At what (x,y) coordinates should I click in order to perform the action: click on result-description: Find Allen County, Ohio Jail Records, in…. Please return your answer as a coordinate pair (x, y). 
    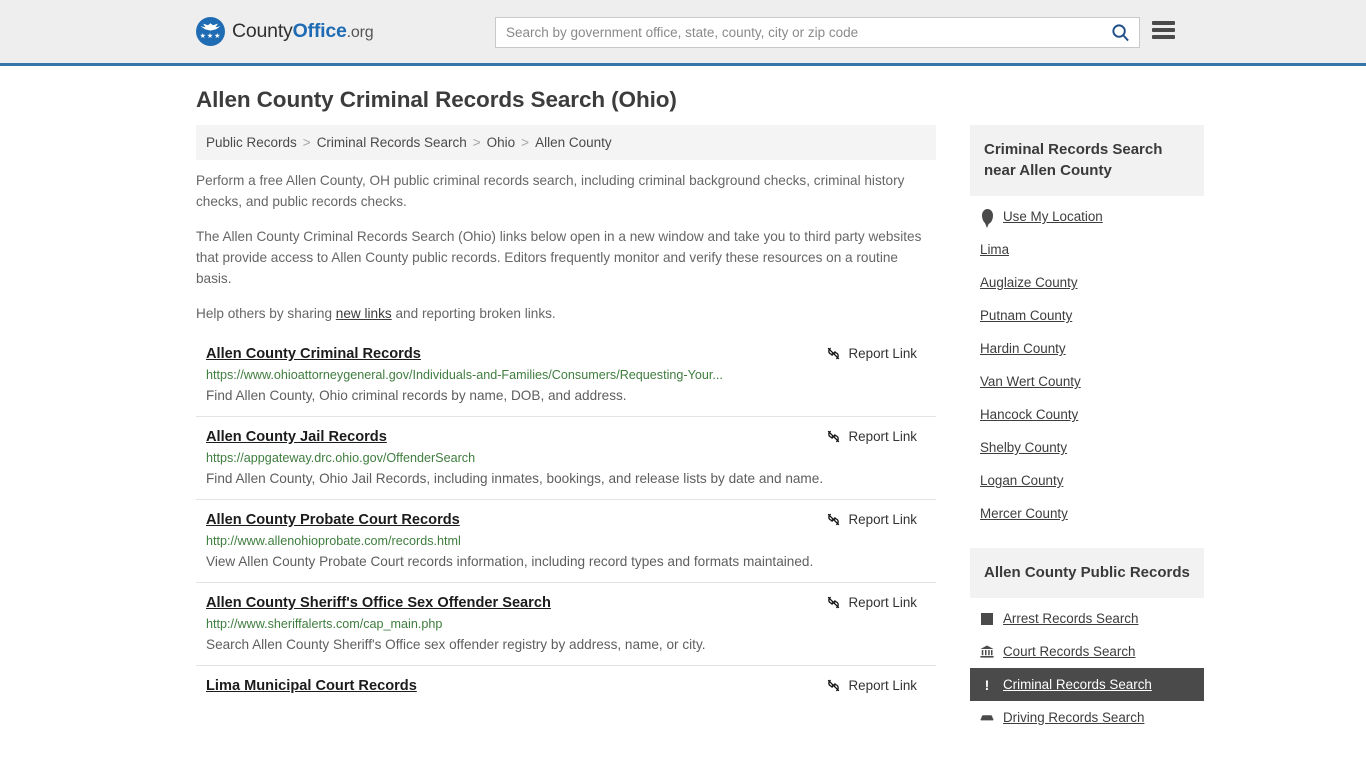
    Looking at the image, I should click on (515, 478).